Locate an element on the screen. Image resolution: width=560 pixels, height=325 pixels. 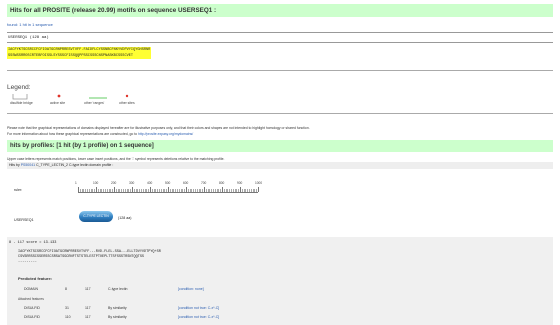
ruler-tick is located at coordinates (258, 189).